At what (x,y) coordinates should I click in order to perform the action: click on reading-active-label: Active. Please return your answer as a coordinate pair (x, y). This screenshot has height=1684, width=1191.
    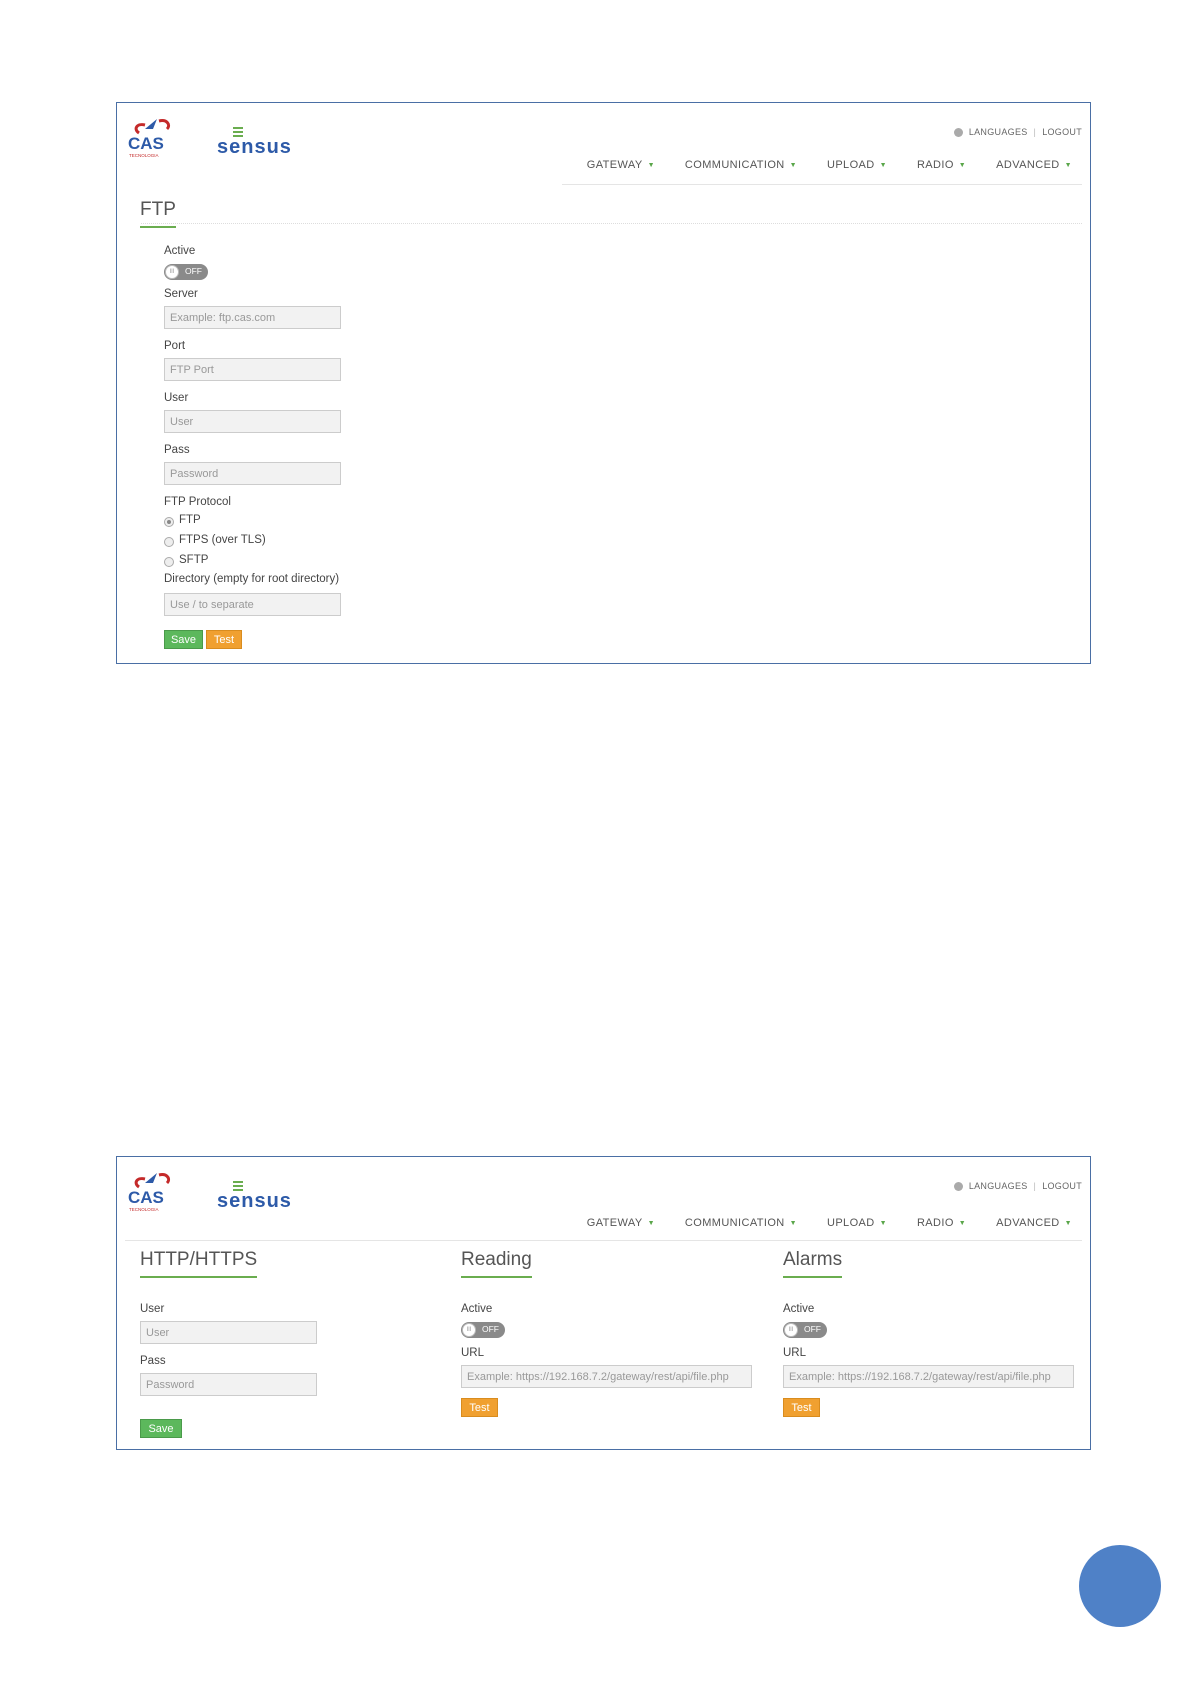
    Looking at the image, I should click on (477, 1309).